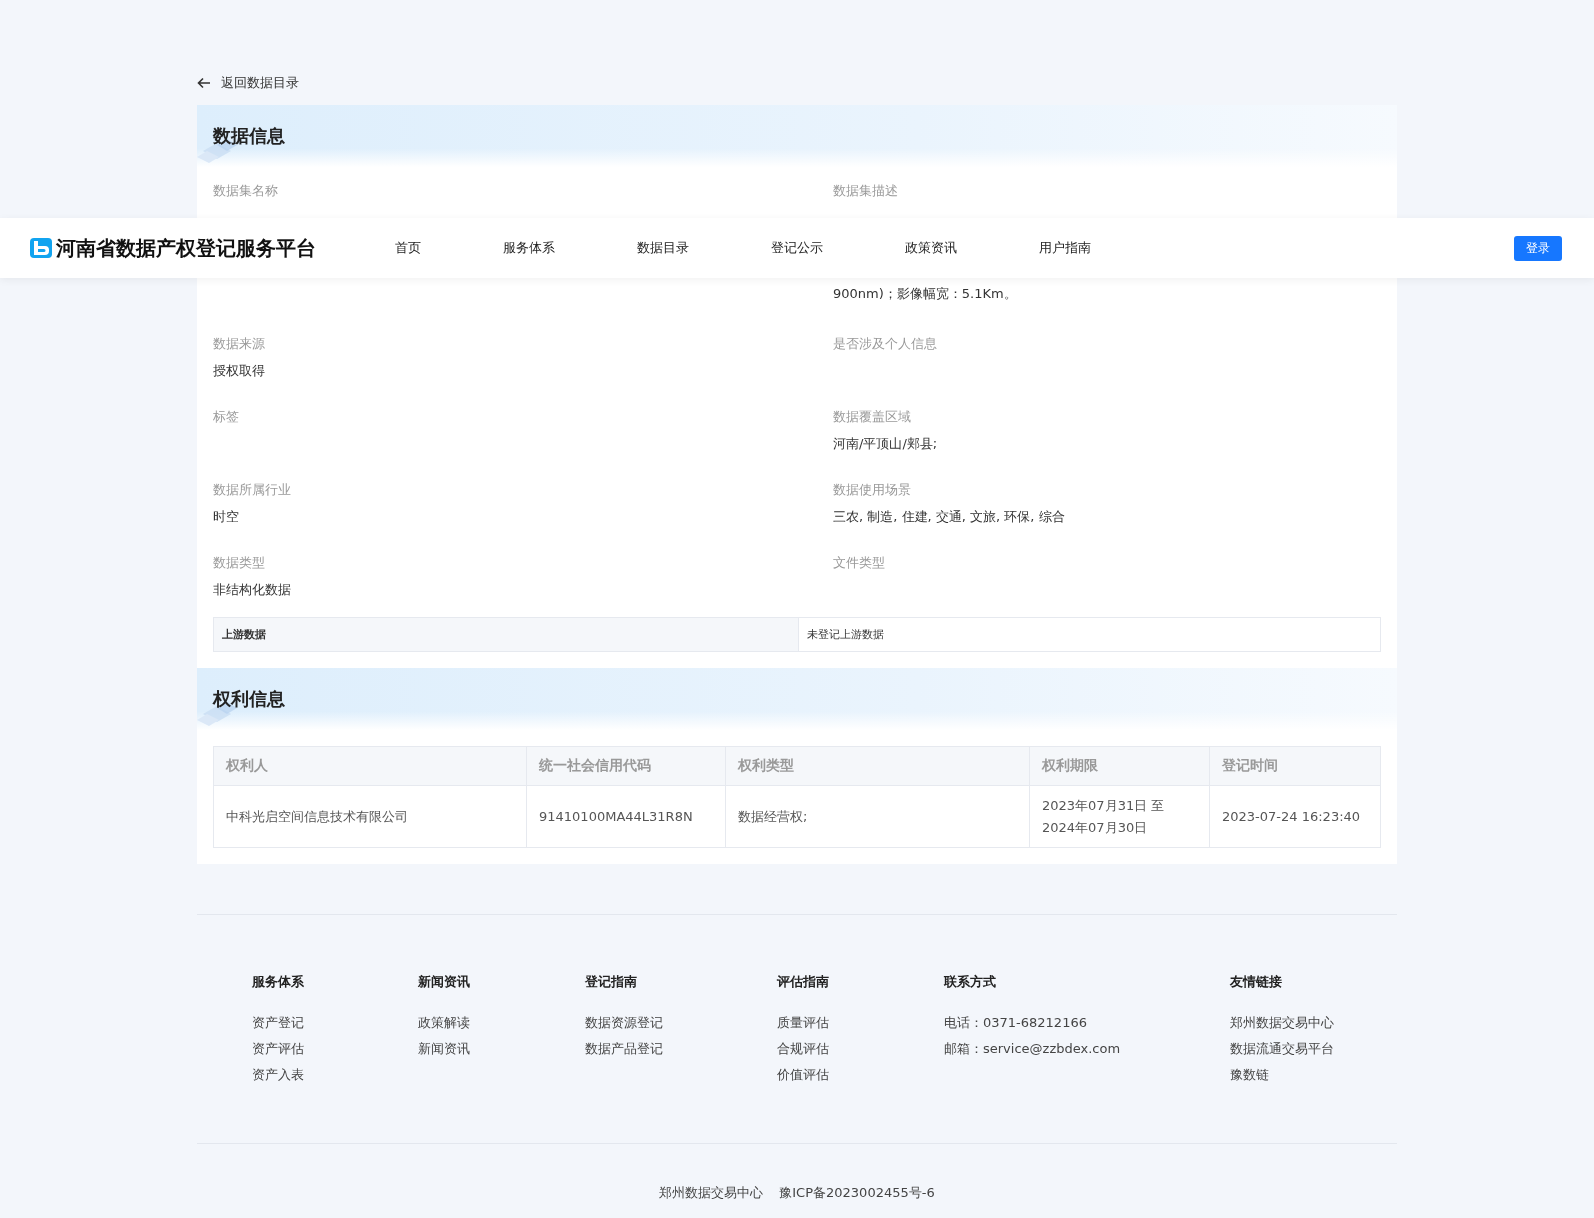 This screenshot has height=1218, width=1594. Describe the element at coordinates (1119, 766) in the screenshot. I see `column-header: 权利期限` at that location.